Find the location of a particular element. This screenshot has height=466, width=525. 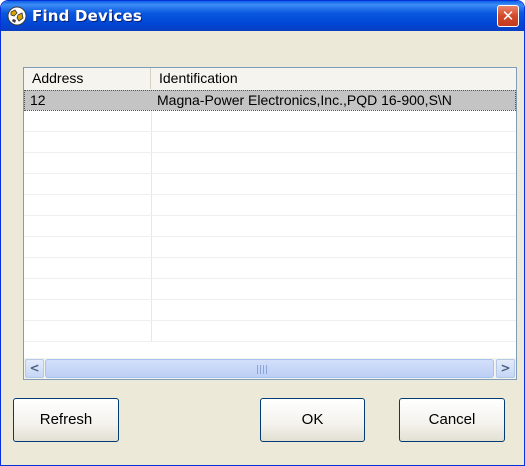

grip-icon is located at coordinates (262, 369).